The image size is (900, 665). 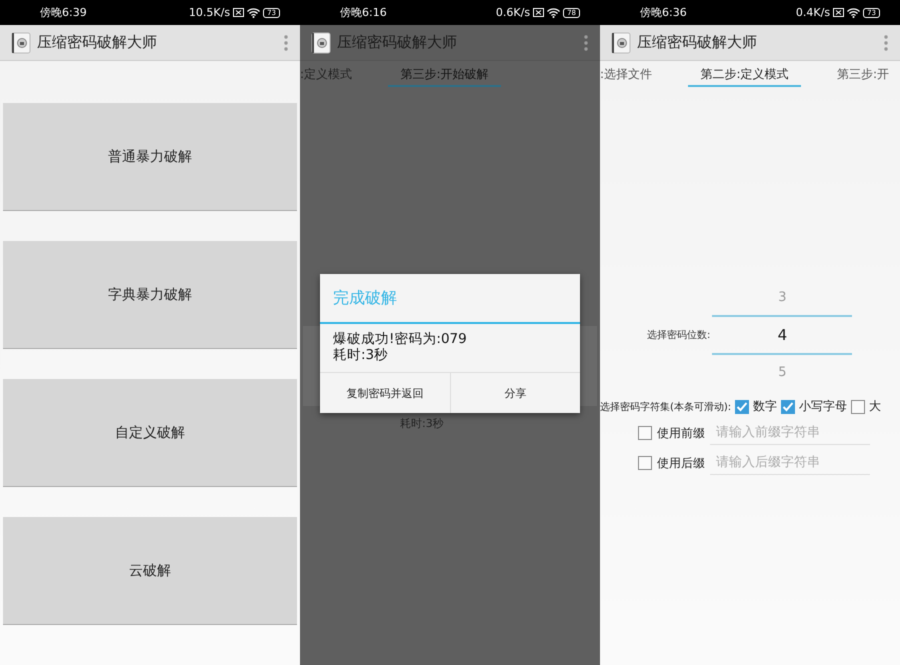 What do you see at coordinates (400, 339) in the screenshot?
I see `dialog-message: 爆破成功!密码为:079` at bounding box center [400, 339].